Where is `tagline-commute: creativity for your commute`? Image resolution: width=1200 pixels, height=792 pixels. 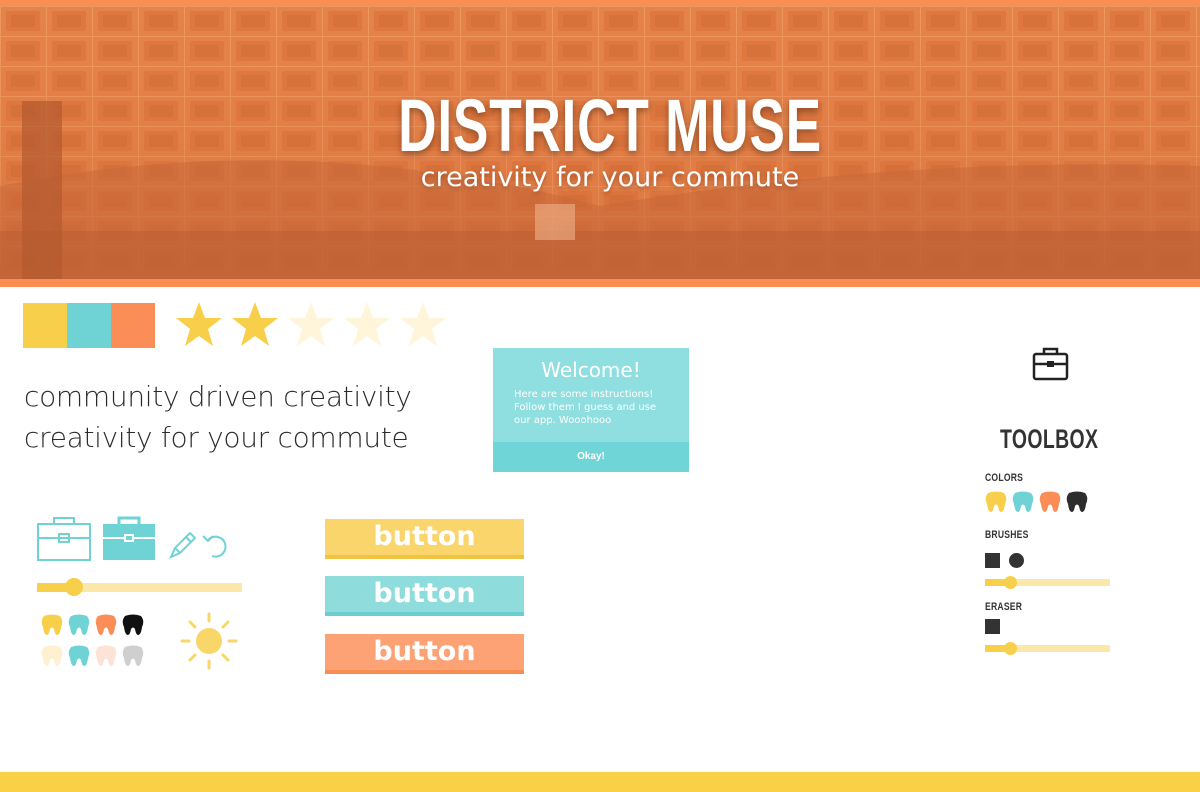 tagline-commute: creativity for your commute is located at coordinates (216, 437).